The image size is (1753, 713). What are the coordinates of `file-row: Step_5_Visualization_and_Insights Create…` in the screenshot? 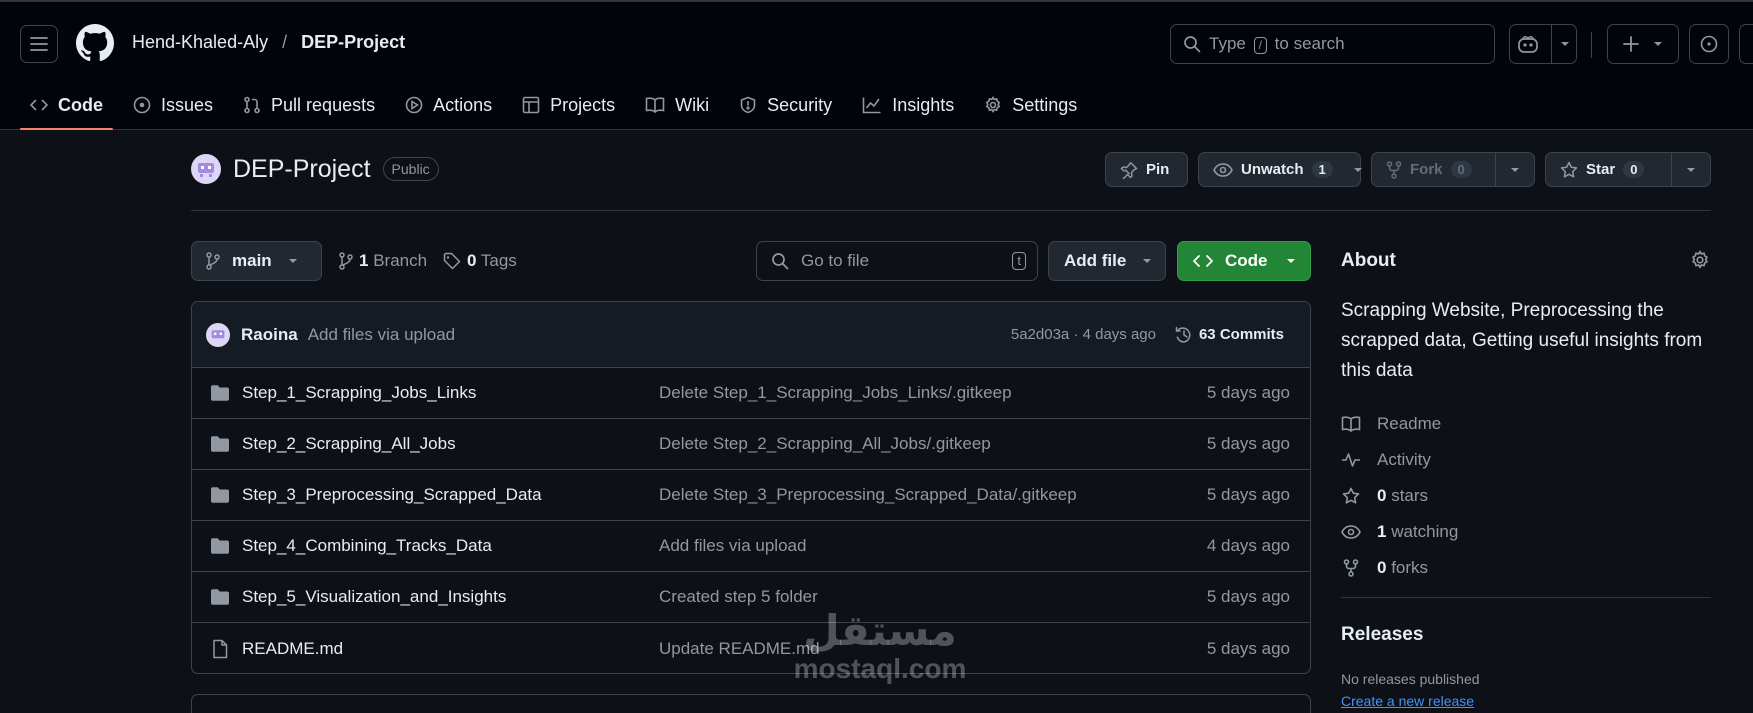 It's located at (751, 597).